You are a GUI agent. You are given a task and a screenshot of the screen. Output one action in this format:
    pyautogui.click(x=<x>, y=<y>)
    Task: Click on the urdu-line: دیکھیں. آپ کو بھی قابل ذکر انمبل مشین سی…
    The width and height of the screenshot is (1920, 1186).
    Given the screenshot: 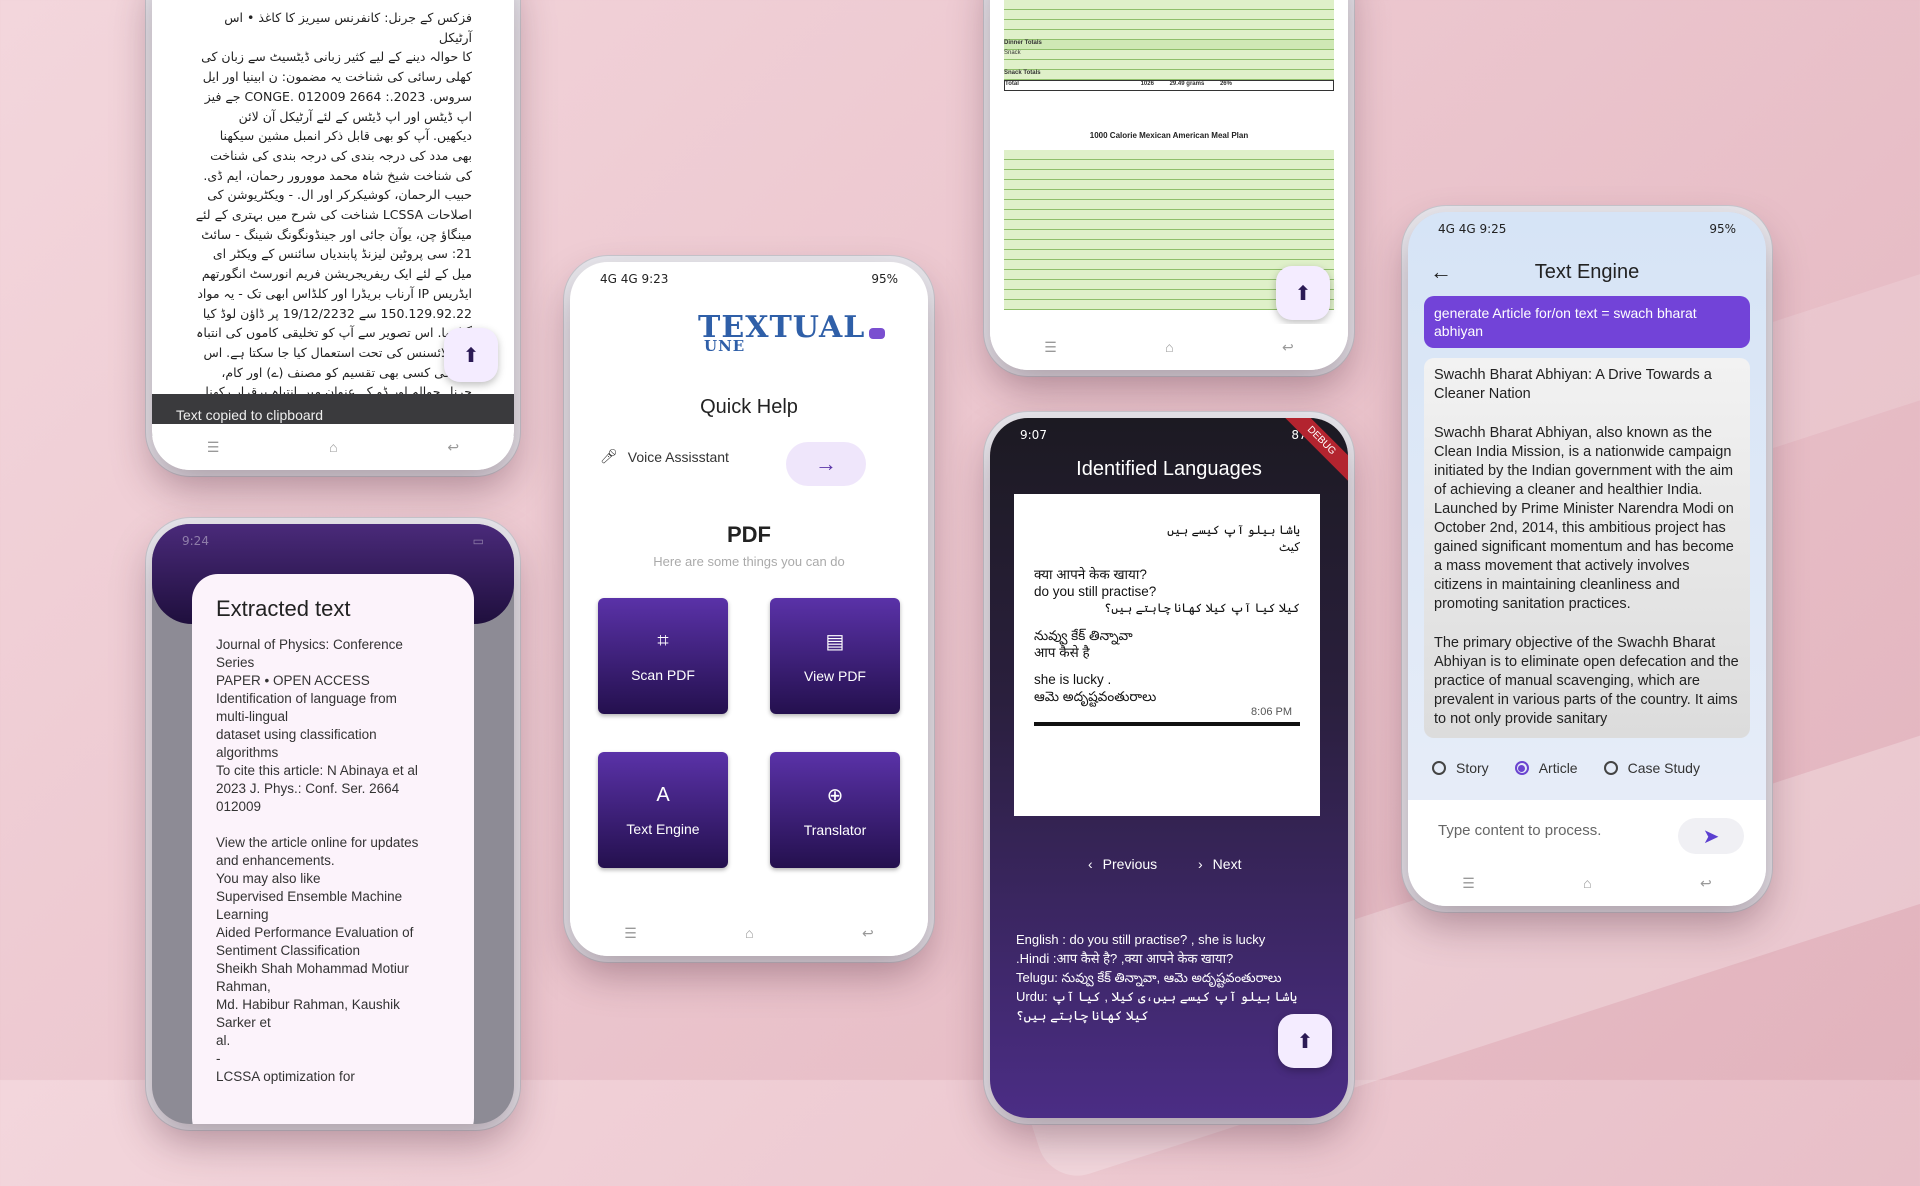 What is the action you would take?
    pyautogui.click(x=345, y=136)
    